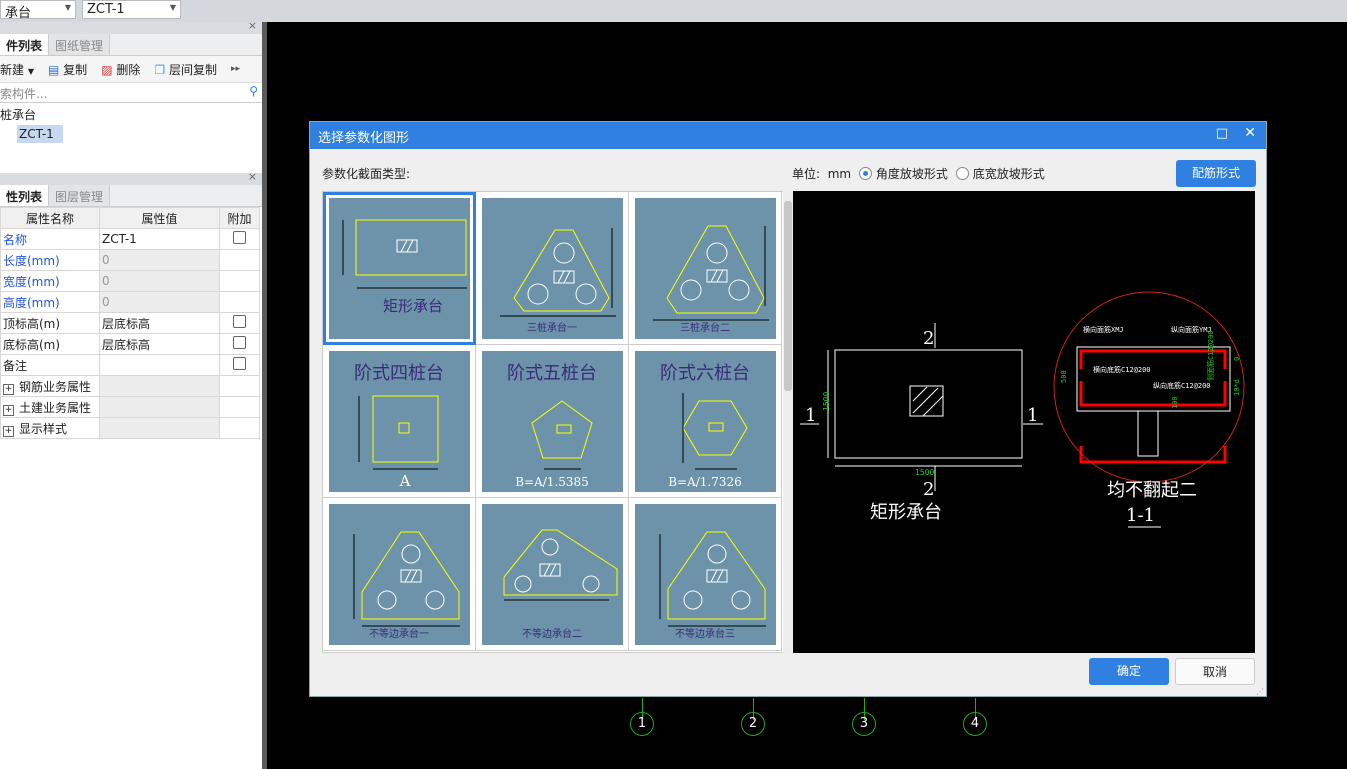 The width and height of the screenshot is (1347, 769). What do you see at coordinates (1260, 691) in the screenshot?
I see `resize-grip-icon: ⋰` at bounding box center [1260, 691].